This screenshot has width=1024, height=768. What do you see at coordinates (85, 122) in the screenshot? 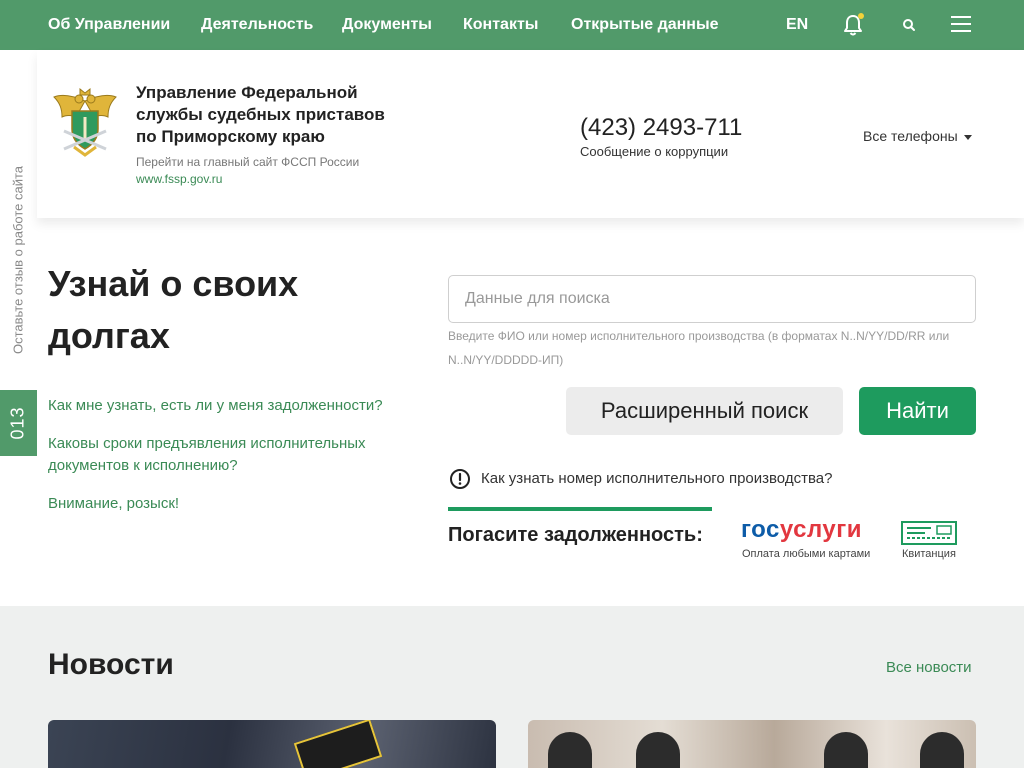
I see `fssp-emblem-icon` at bounding box center [85, 122].